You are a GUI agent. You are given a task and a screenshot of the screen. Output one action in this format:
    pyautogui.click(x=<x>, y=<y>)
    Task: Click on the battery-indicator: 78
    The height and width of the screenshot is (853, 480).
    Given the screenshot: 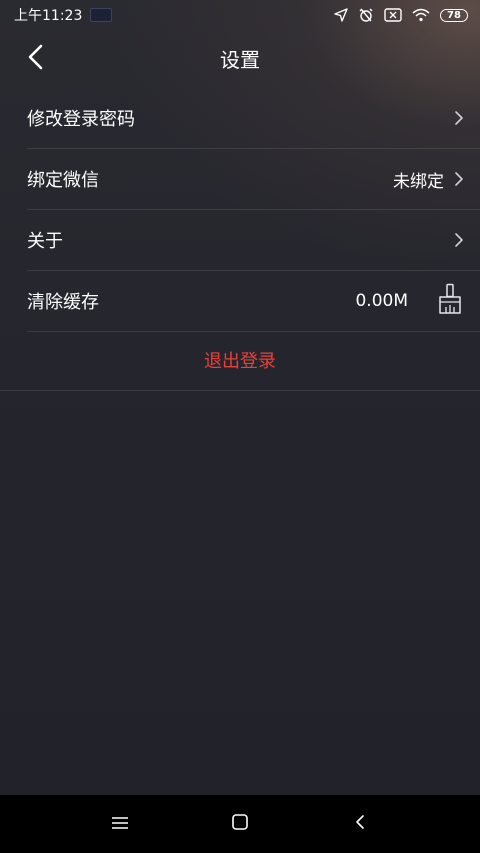 What is the action you would take?
    pyautogui.click(x=454, y=15)
    